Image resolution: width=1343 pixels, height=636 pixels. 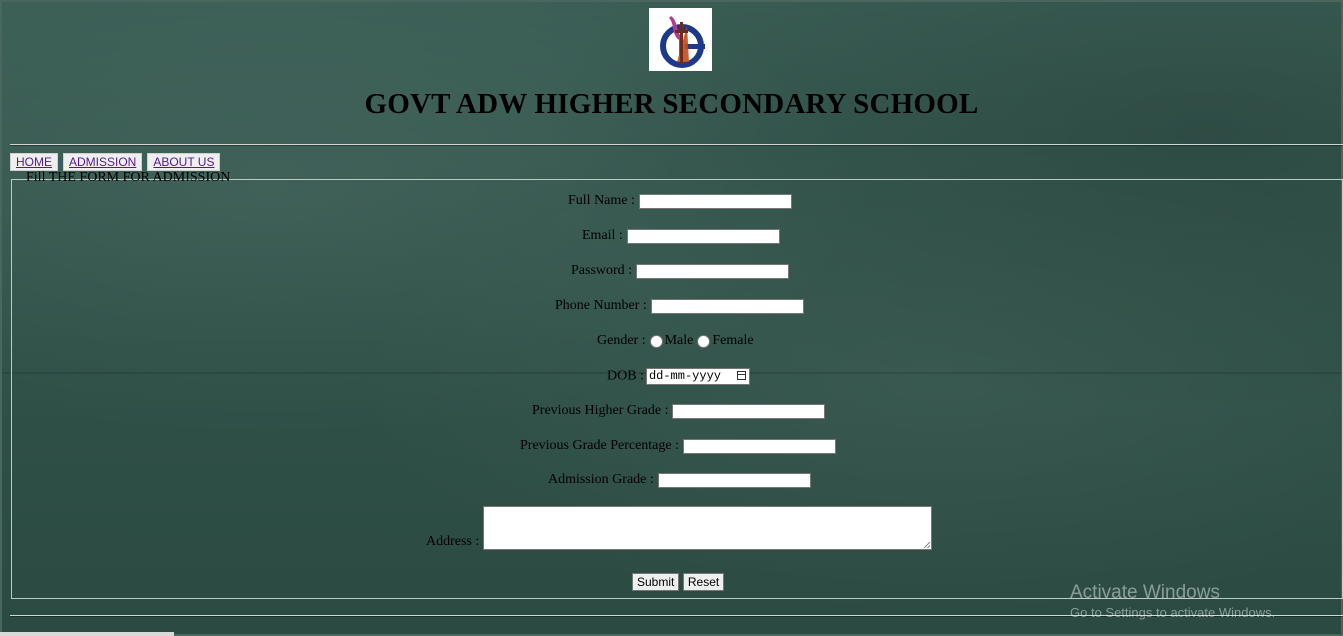 What do you see at coordinates (599, 445) in the screenshot?
I see `prev-pct-label: Previous Grade Percentage :` at bounding box center [599, 445].